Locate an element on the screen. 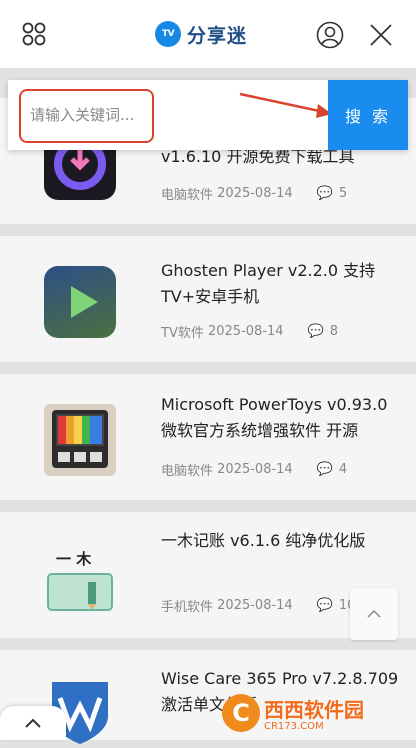  back-to-top-button is located at coordinates (374, 614).